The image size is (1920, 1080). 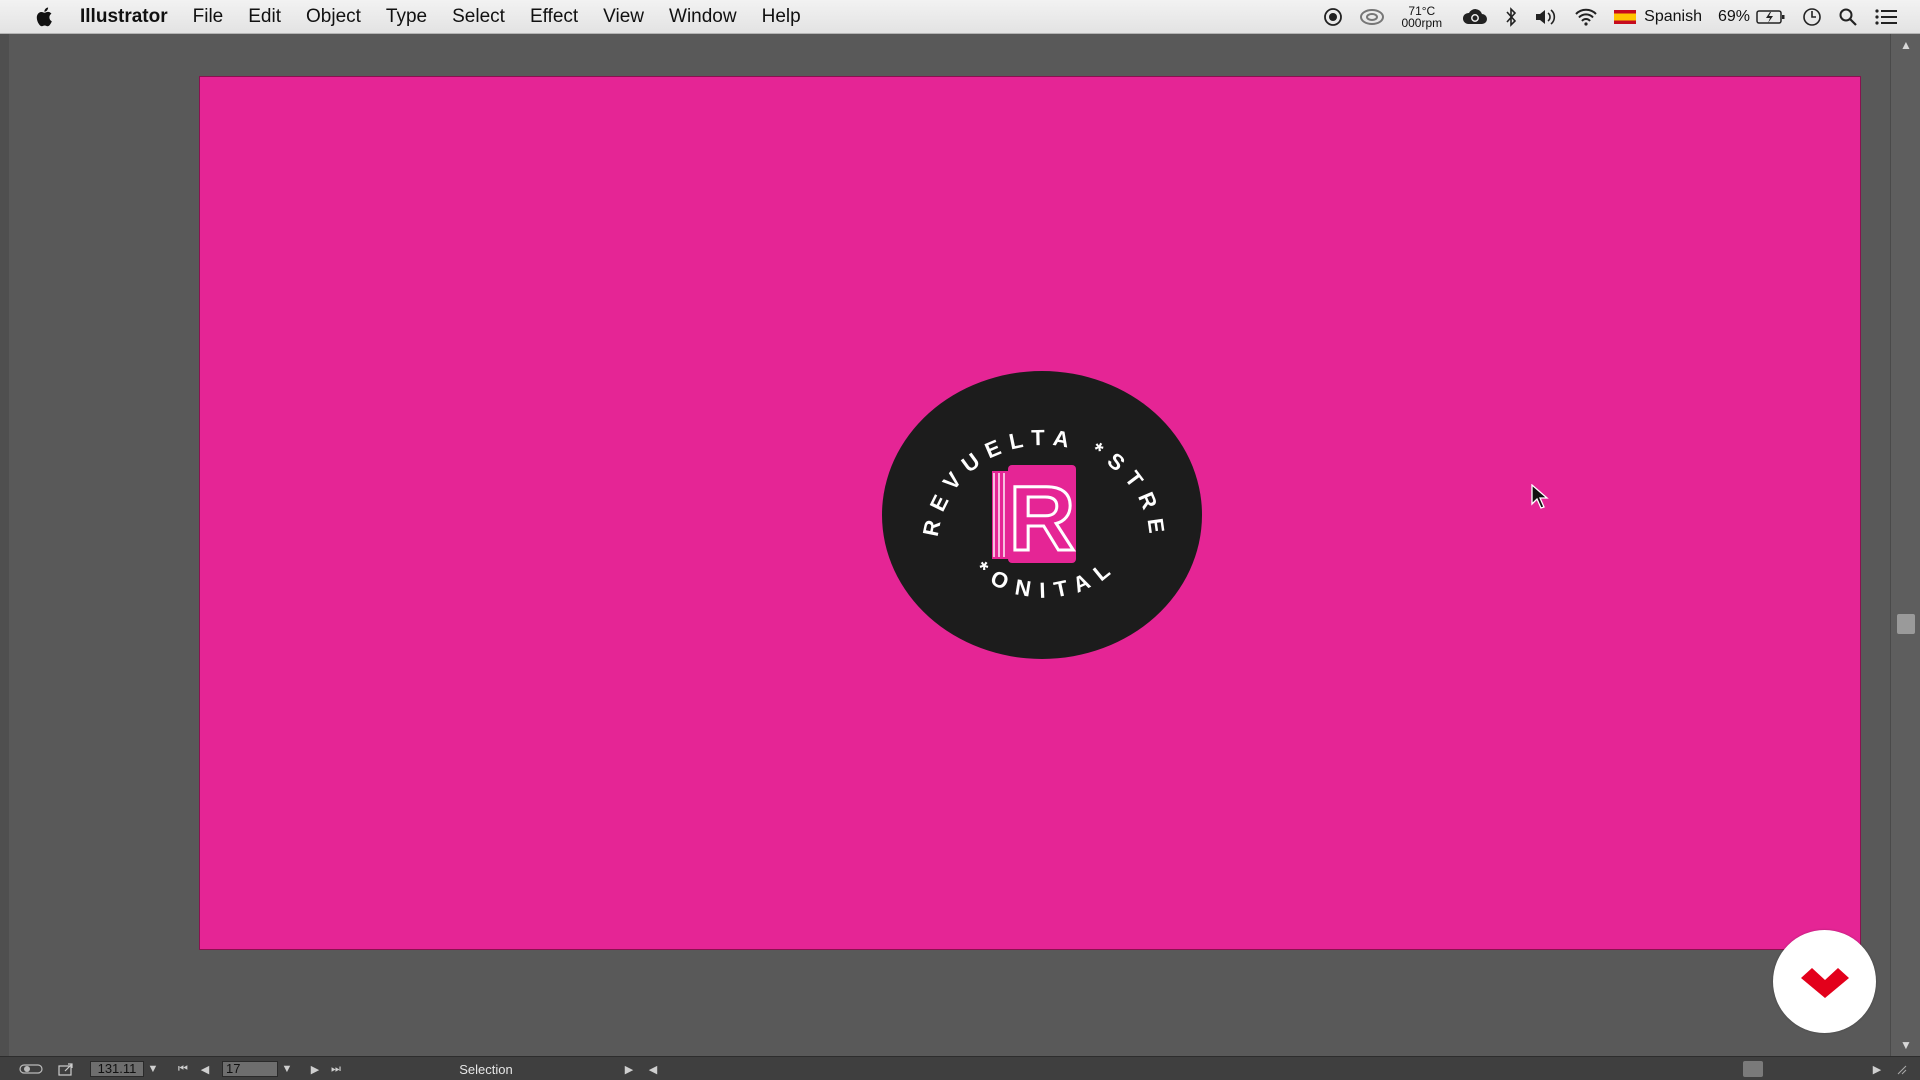 I want to click on vertical-scrollbar: ▲ ▼, so click(x=1905, y=545).